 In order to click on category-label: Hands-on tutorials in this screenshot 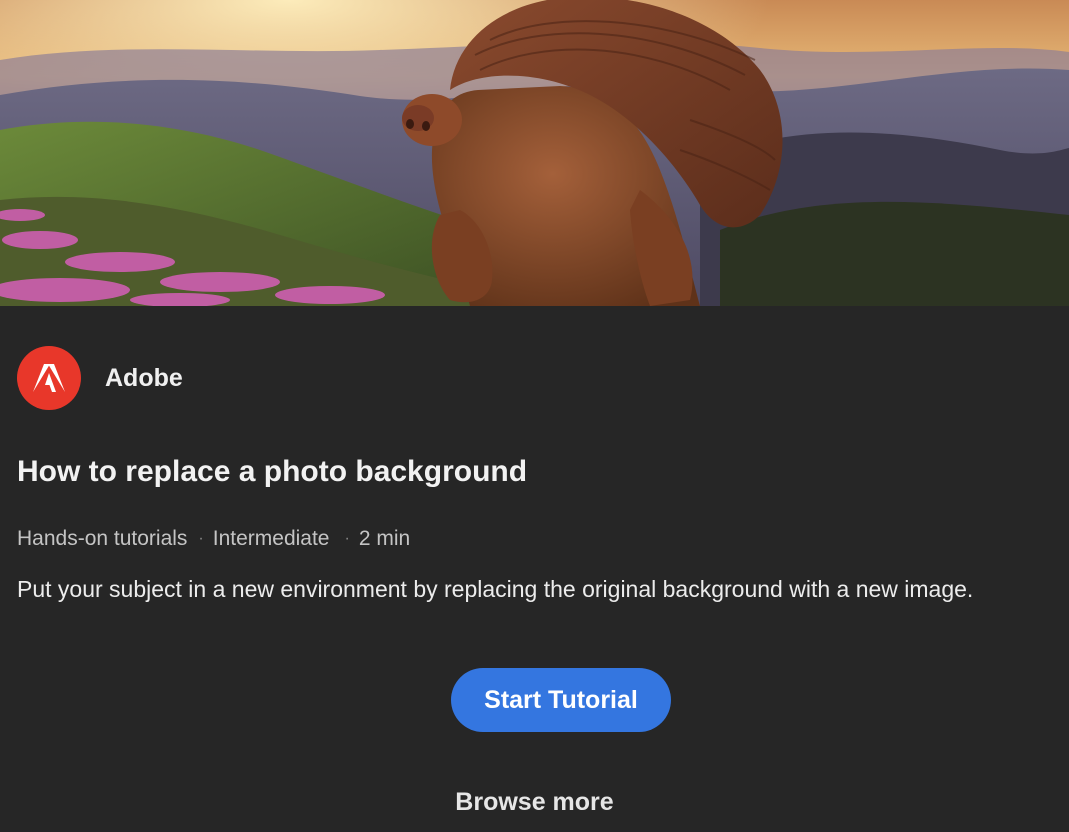, I will do `click(102, 538)`.